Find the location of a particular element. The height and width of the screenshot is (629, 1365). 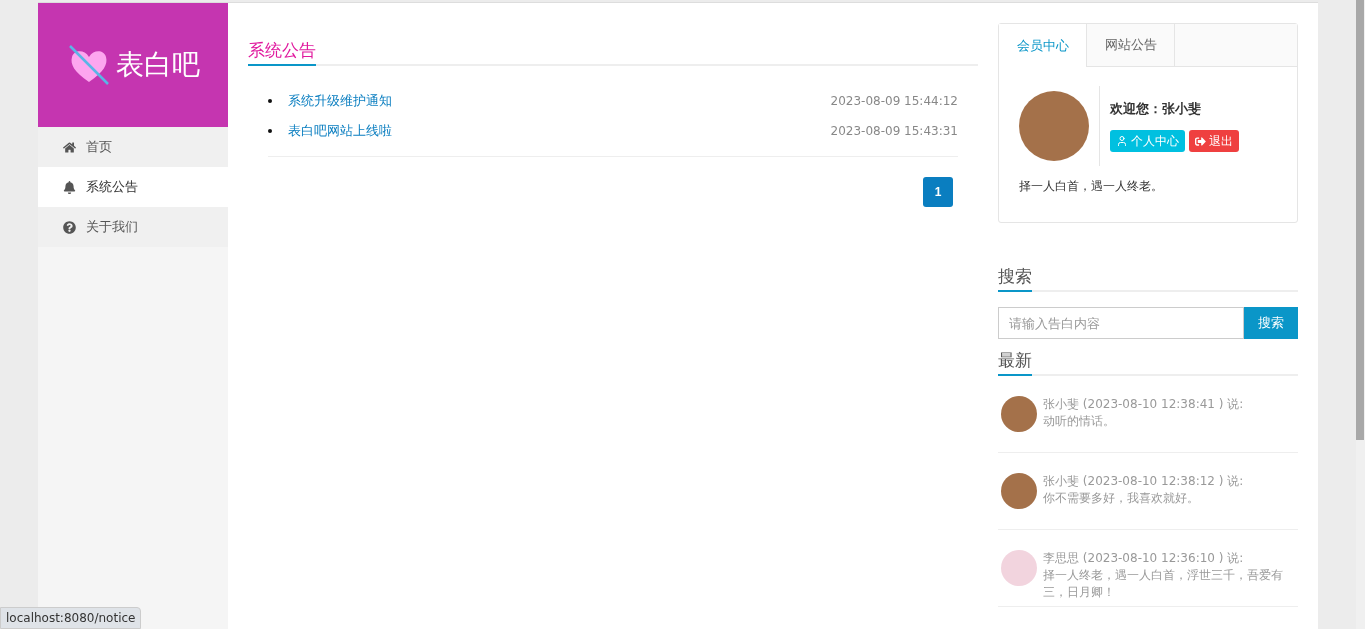

logout-button: 退出 is located at coordinates (1214, 141).